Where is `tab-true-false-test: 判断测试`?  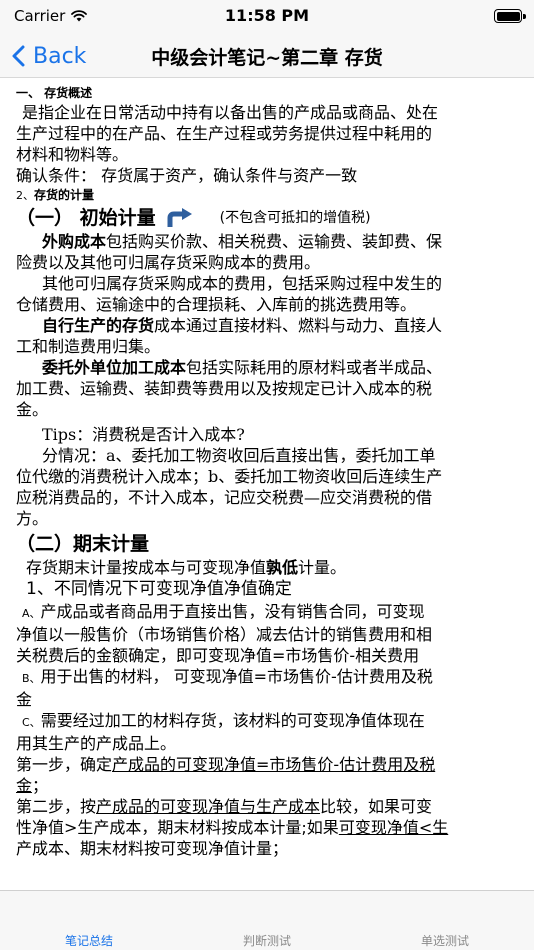 tab-true-false-test: 判断测试 is located at coordinates (267, 920).